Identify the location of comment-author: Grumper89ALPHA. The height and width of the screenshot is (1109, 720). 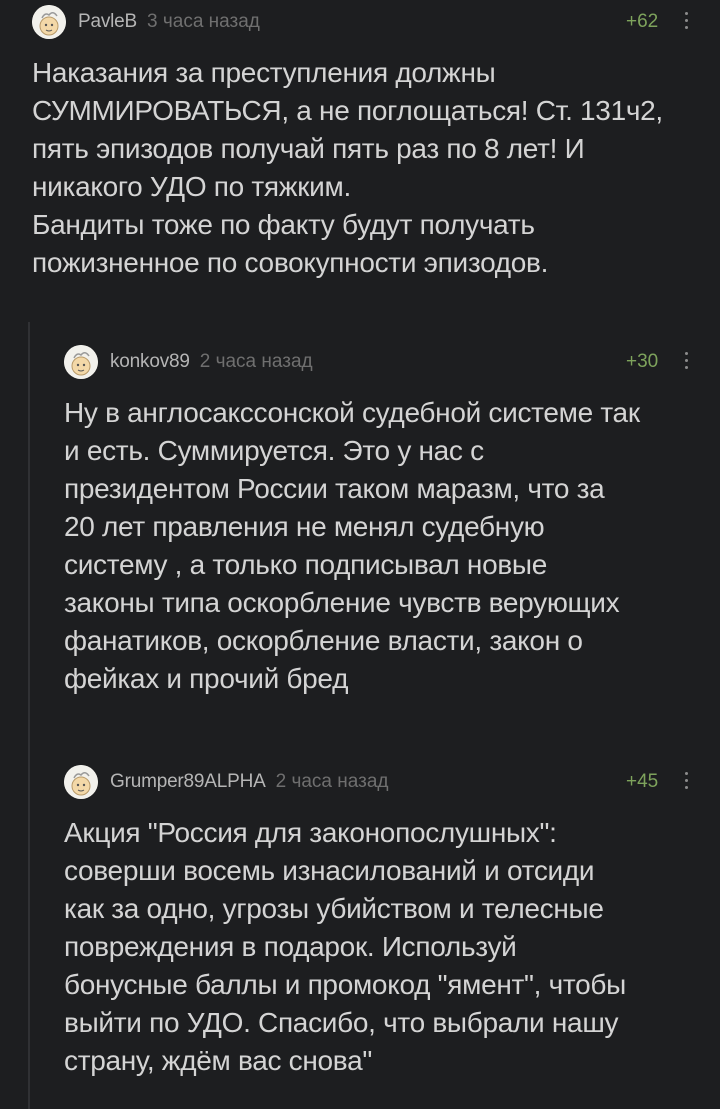
(188, 782).